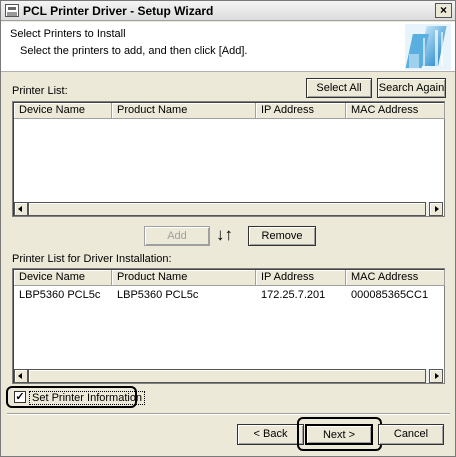  Describe the element at coordinates (228, 11) in the screenshot. I see `title-bar: PCL Printer Driver - Setup Wizard ×` at that location.